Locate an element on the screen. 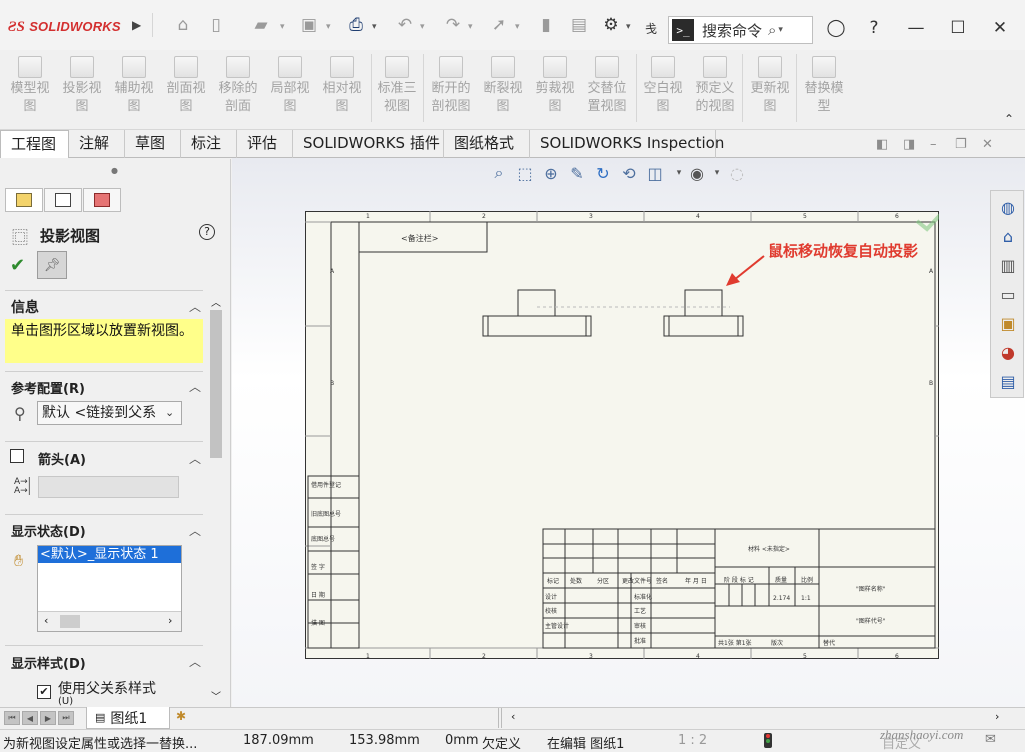  list-hscrollbar: ‹ › is located at coordinates (109, 621).